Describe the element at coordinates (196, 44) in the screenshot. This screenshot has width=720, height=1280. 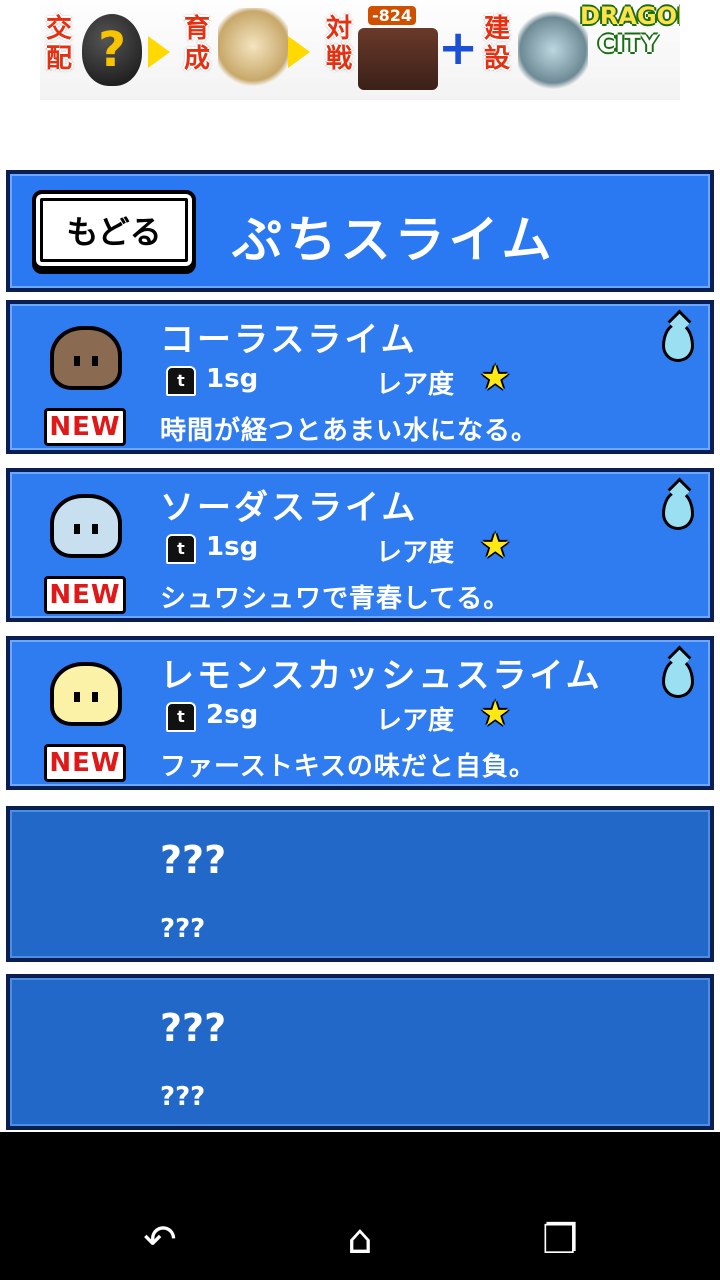
I see `ad-step-raise: 育成` at that location.